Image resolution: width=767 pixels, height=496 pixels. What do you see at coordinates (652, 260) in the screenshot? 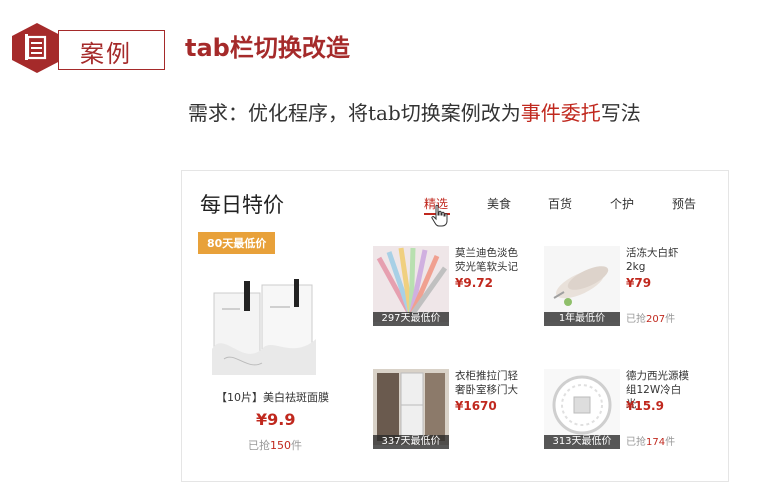
I see `product-name: 活冻大白虾2kg` at bounding box center [652, 260].